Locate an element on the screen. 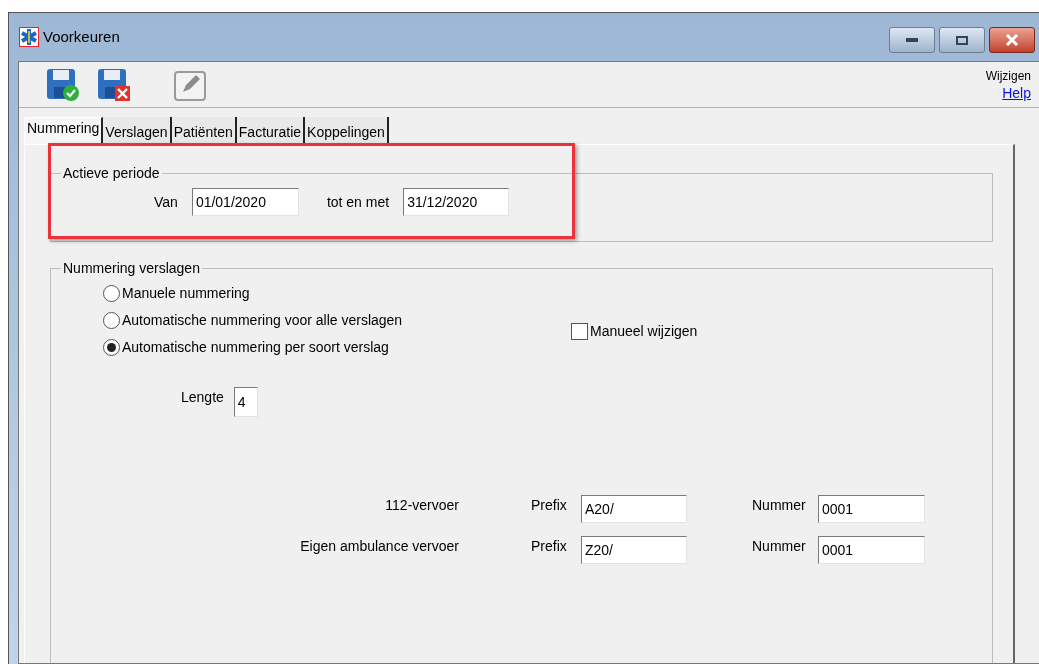 The height and width of the screenshot is (664, 1039). field-label: tot en met is located at coordinates (358, 202).